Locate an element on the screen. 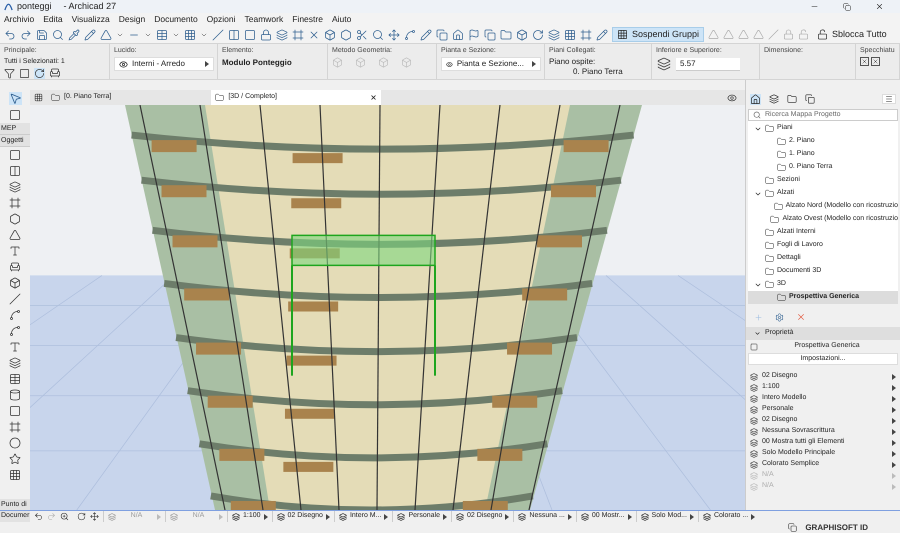 Image resolution: width=900 pixels, height=533 pixels. menu-item: Aiuto is located at coordinates (342, 19).